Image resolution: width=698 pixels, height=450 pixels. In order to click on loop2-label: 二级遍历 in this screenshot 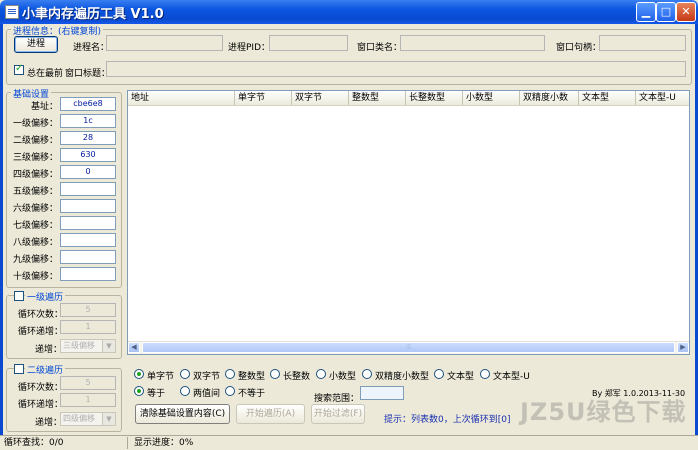, I will do `click(45, 369)`.